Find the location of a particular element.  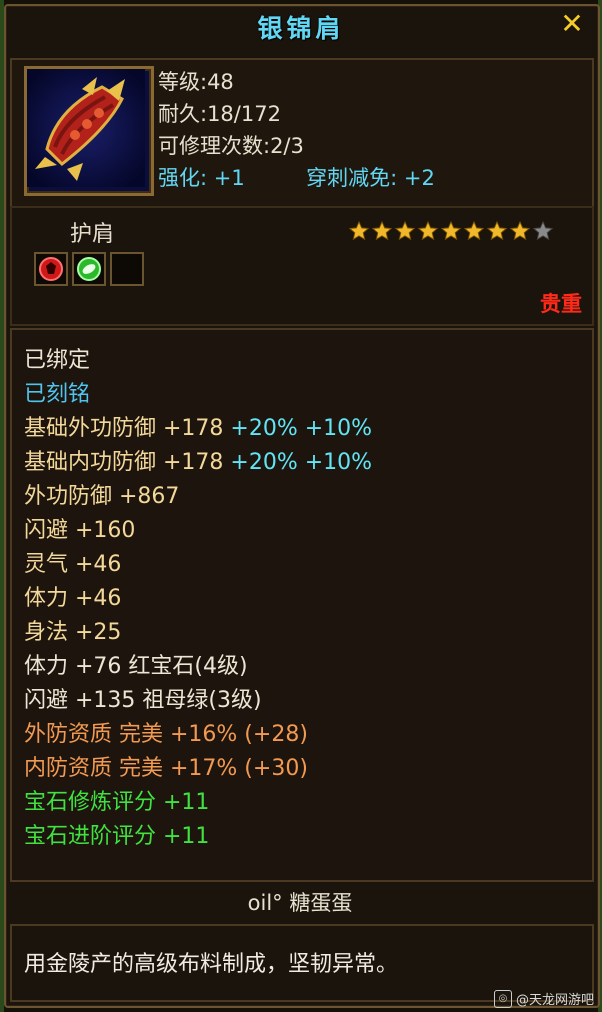

item-name-title: 银锦肩 is located at coordinates (301, 28).